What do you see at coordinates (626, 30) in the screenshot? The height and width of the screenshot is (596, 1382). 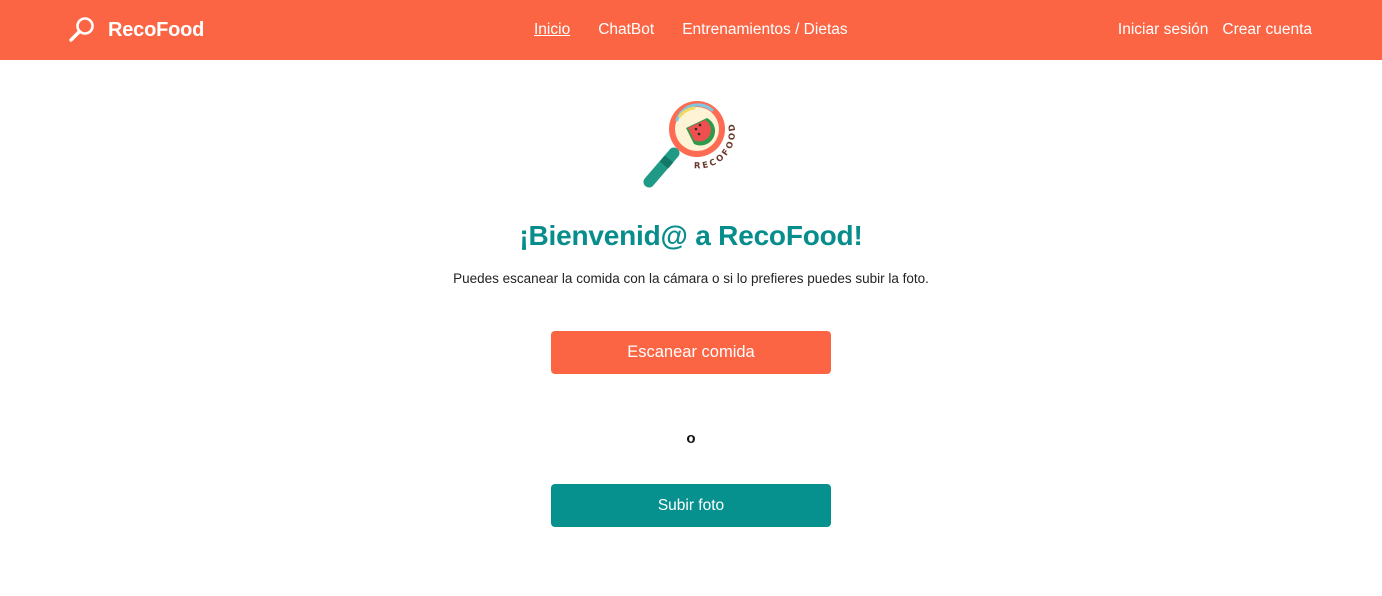 I see `nav-link-chatbot: ChatBot` at bounding box center [626, 30].